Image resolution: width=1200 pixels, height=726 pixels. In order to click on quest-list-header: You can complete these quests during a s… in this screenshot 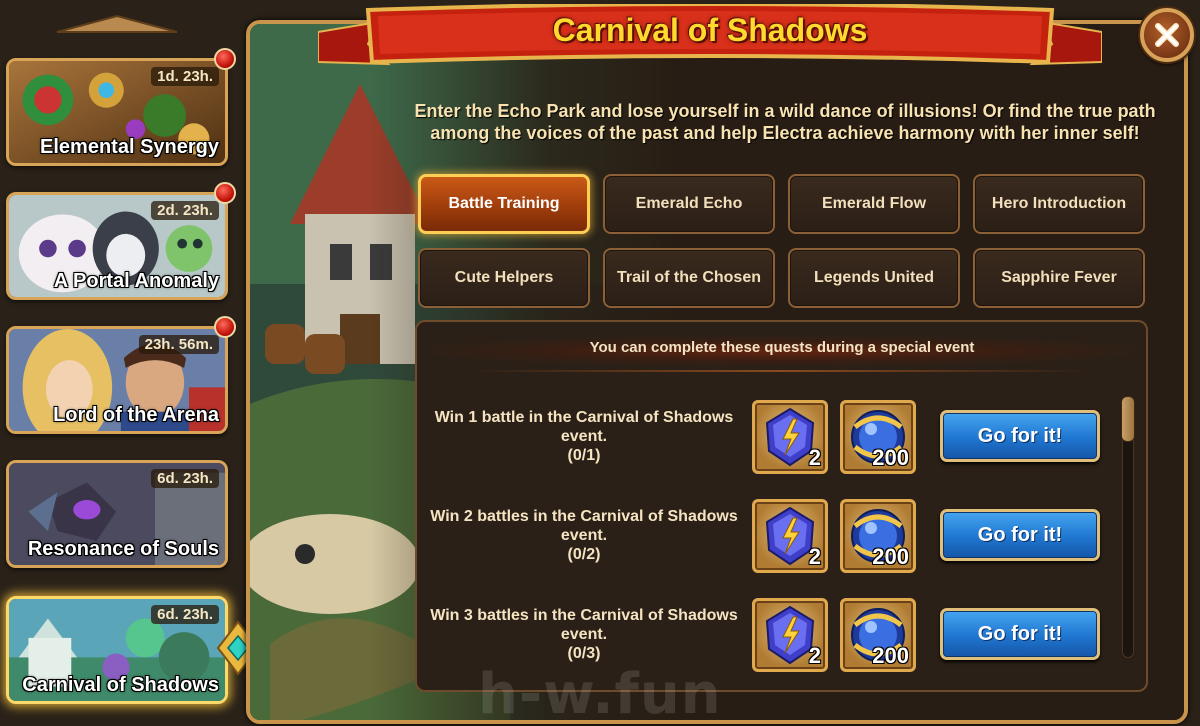, I will do `click(782, 351)`.